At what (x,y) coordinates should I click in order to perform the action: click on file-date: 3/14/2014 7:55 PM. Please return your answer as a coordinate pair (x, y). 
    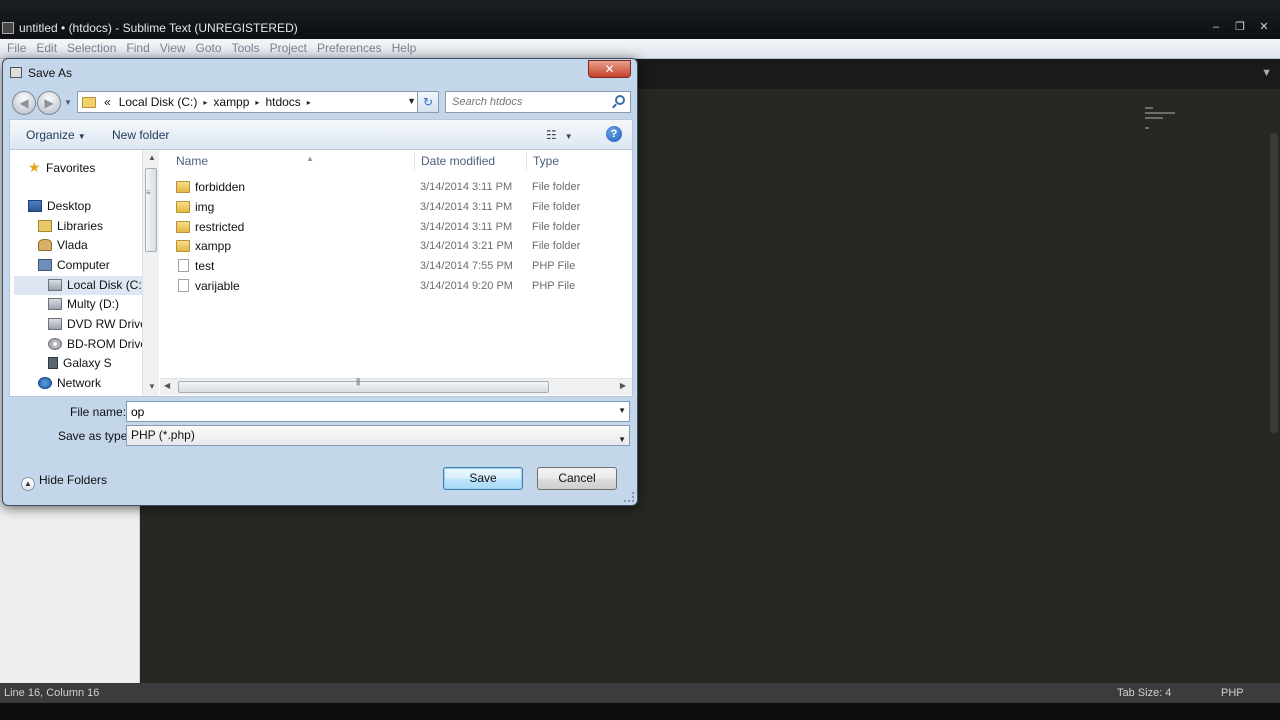
    Looking at the image, I should click on (466, 266).